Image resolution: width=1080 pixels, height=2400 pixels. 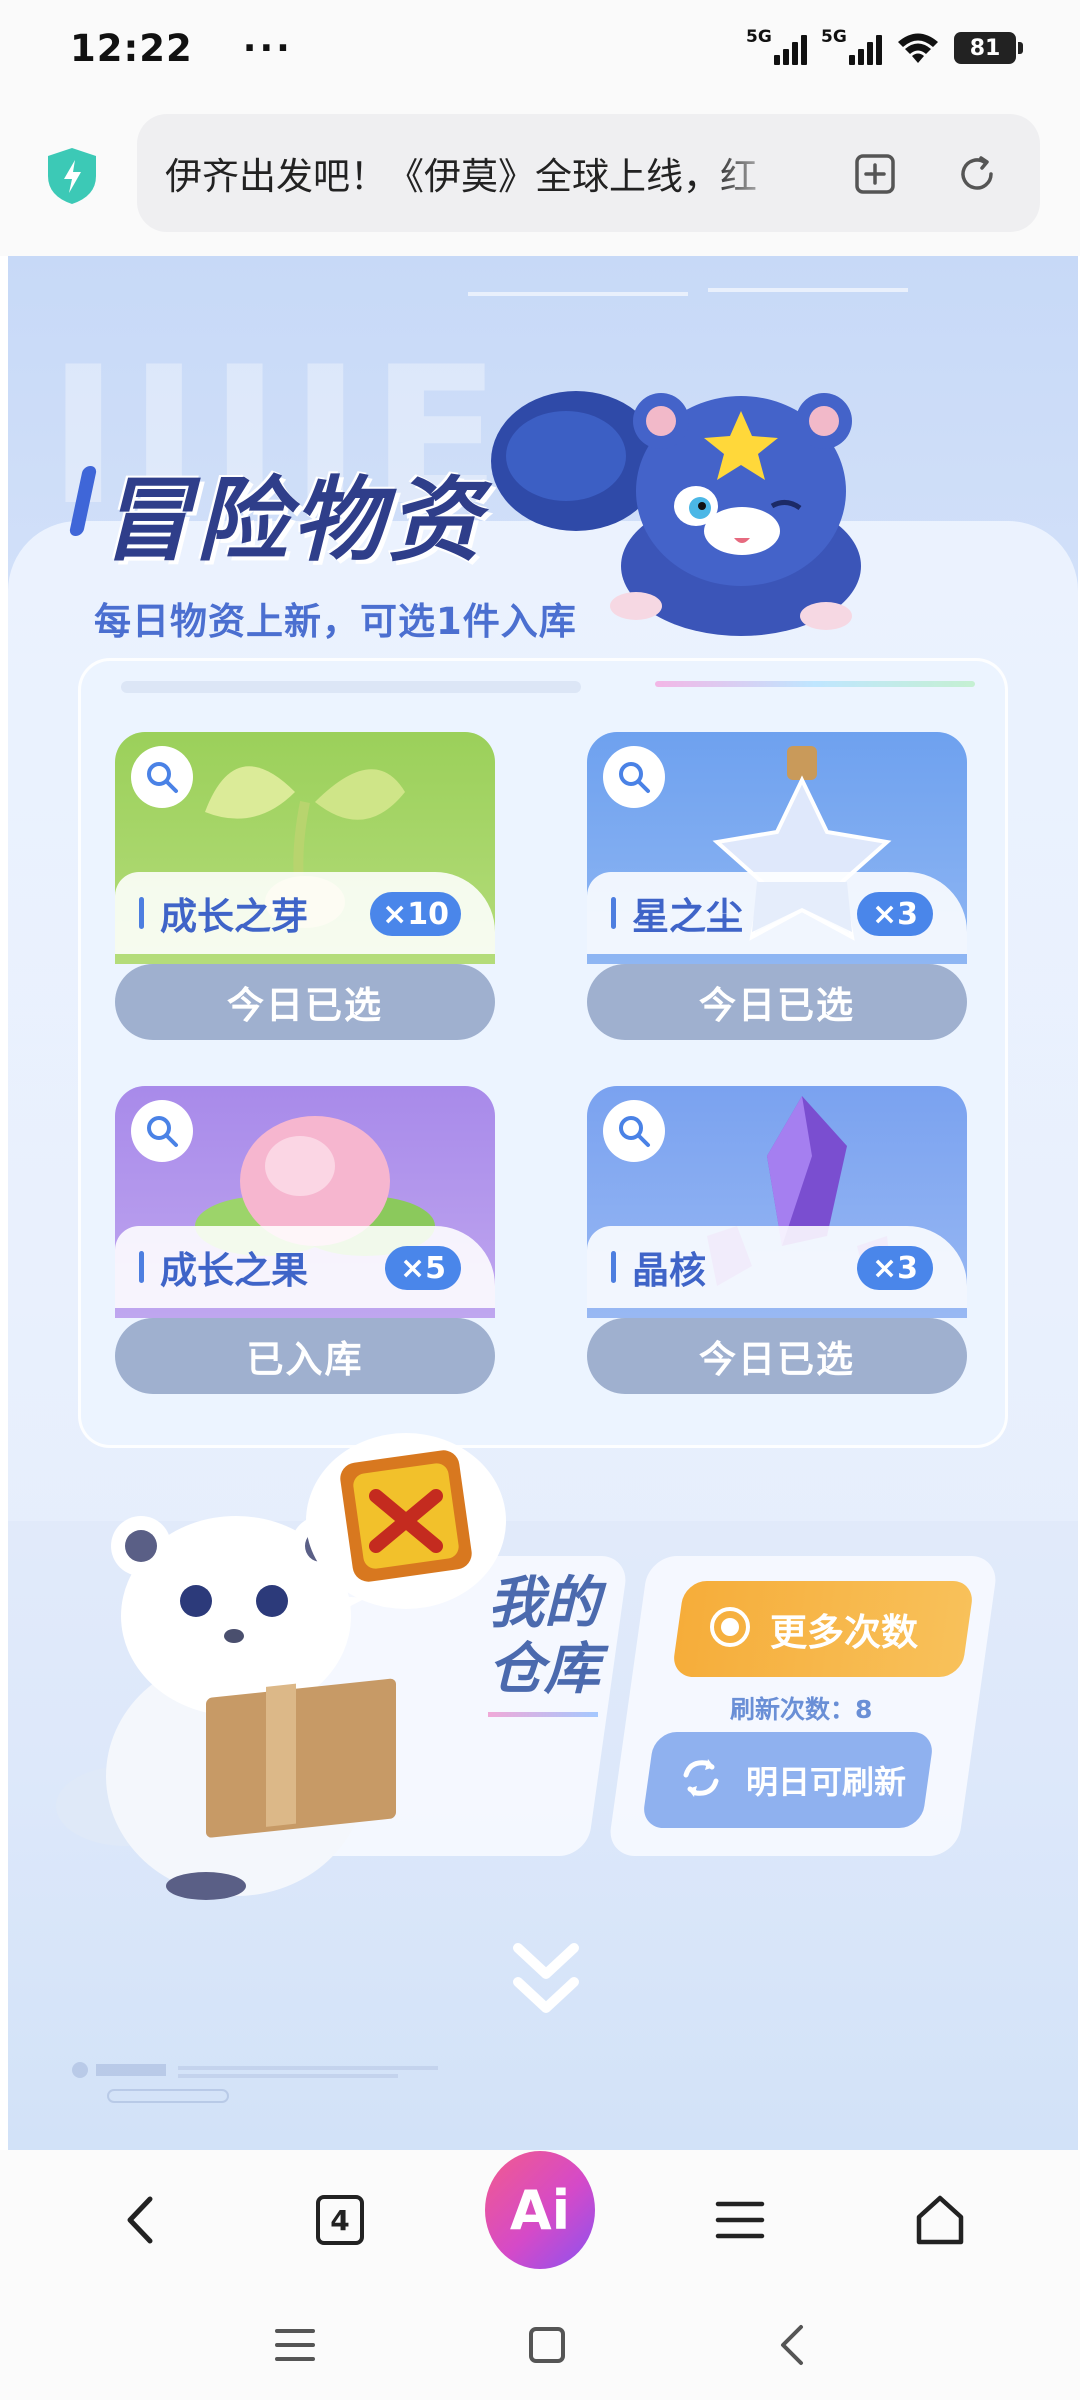 What do you see at coordinates (305, 1356) in the screenshot?
I see `stored-button: 已入库` at bounding box center [305, 1356].